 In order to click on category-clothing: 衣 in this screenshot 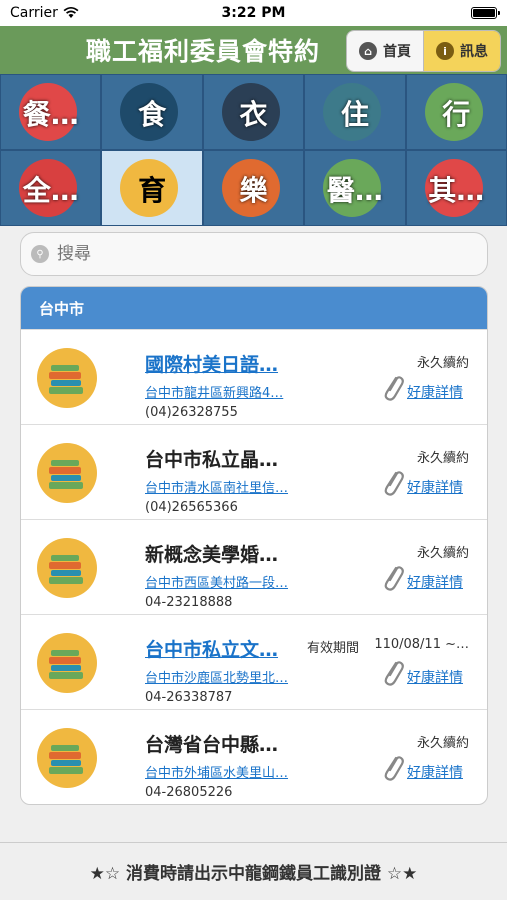, I will do `click(253, 112)`.